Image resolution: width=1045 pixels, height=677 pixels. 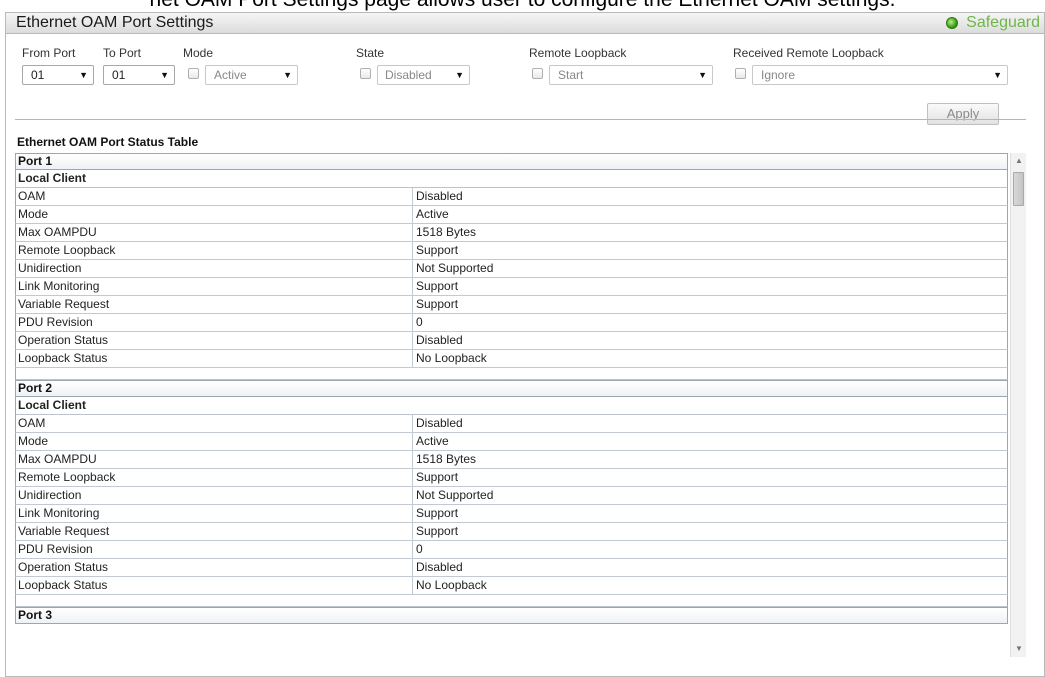 I want to click on port-header: Port 3, so click(x=511, y=615).